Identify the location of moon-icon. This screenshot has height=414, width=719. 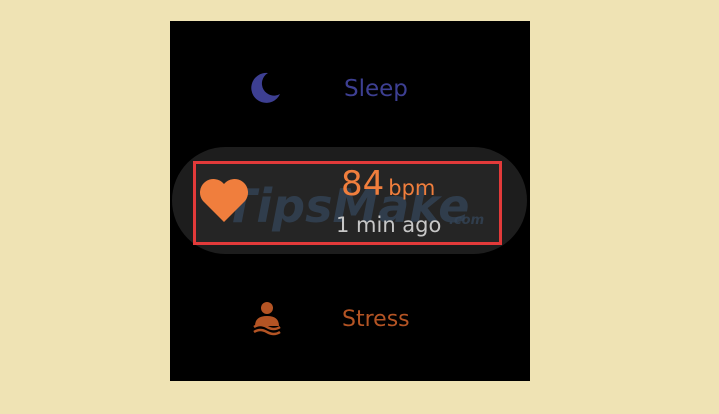
(265, 87).